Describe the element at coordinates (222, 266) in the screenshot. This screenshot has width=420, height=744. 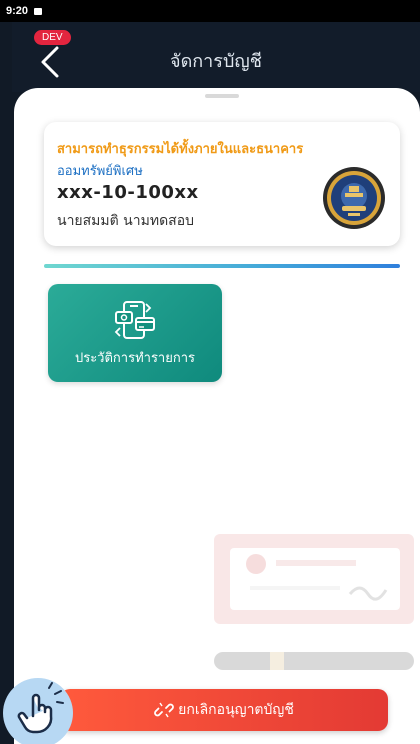
I see `section-divider` at that location.